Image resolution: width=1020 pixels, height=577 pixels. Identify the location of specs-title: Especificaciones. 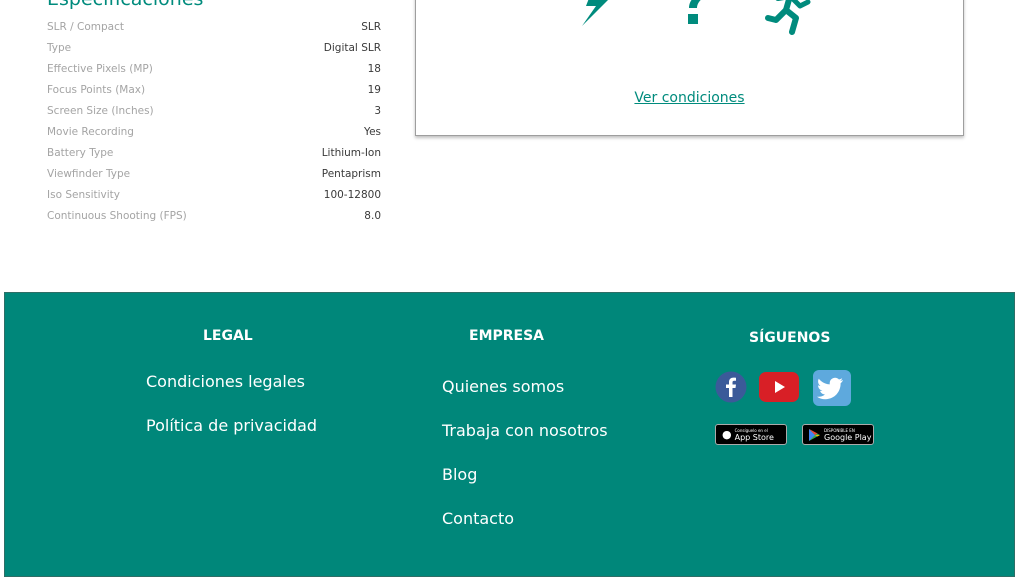
(125, 5).